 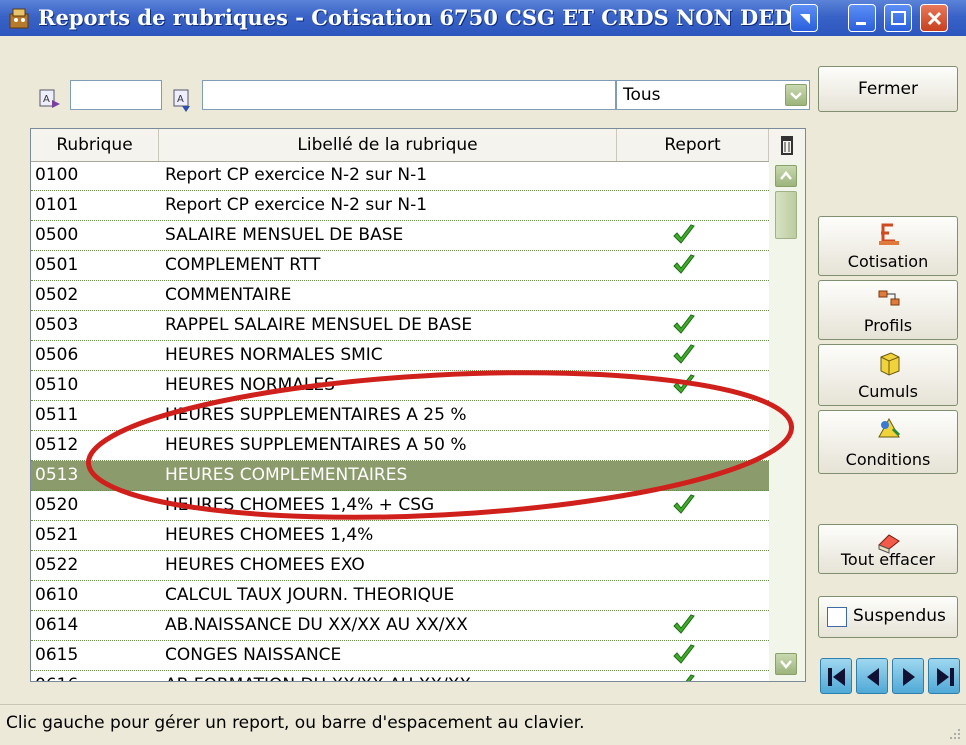 I want to click on table-row: 0503 RAPPEL SALAIRE MENSUEL DE BASE, so click(x=400, y=326).